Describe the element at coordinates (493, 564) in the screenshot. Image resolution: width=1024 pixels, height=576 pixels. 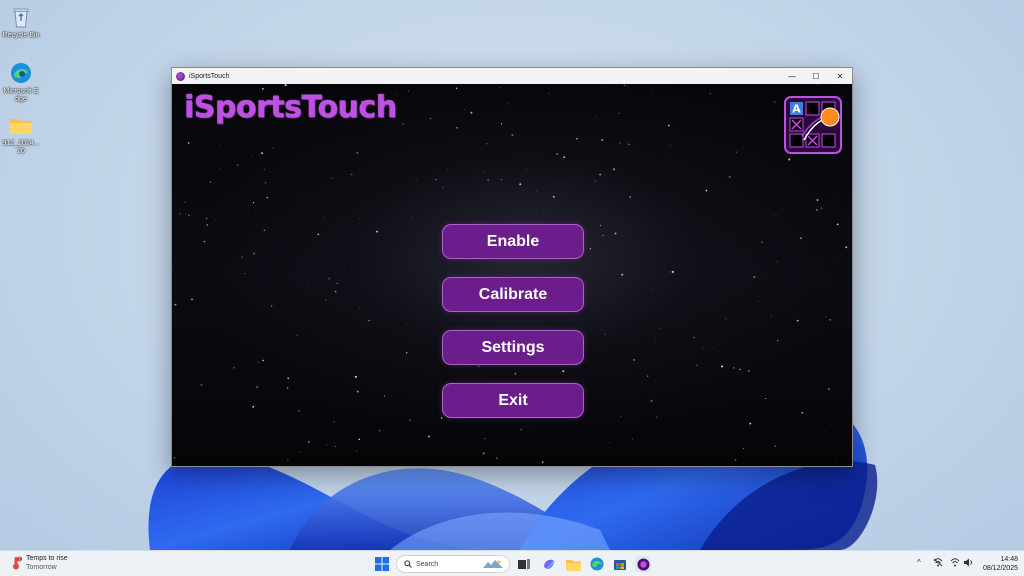
I see `search-highlight-icon` at that location.